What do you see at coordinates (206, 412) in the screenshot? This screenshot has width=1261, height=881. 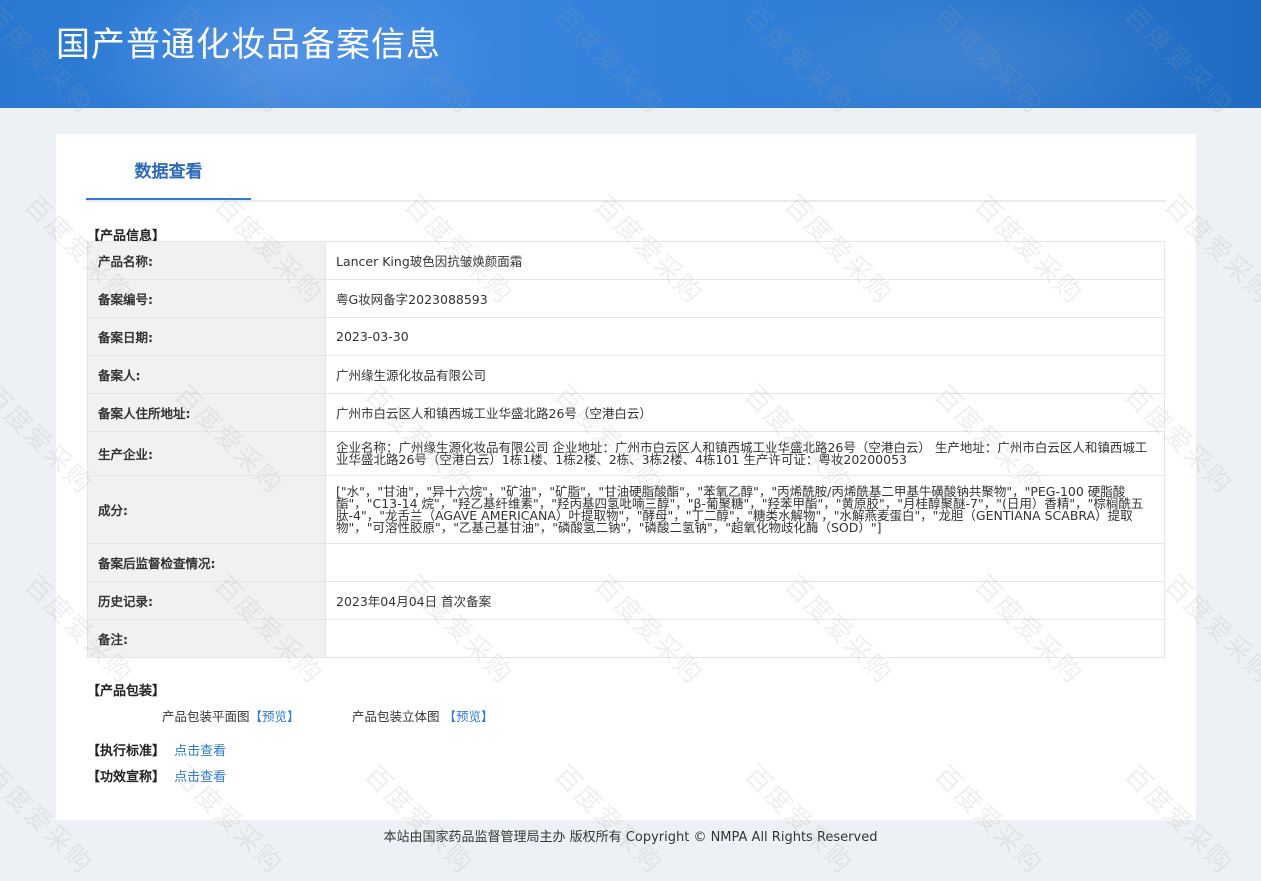 I see `row-key: 备案人住所地址:` at bounding box center [206, 412].